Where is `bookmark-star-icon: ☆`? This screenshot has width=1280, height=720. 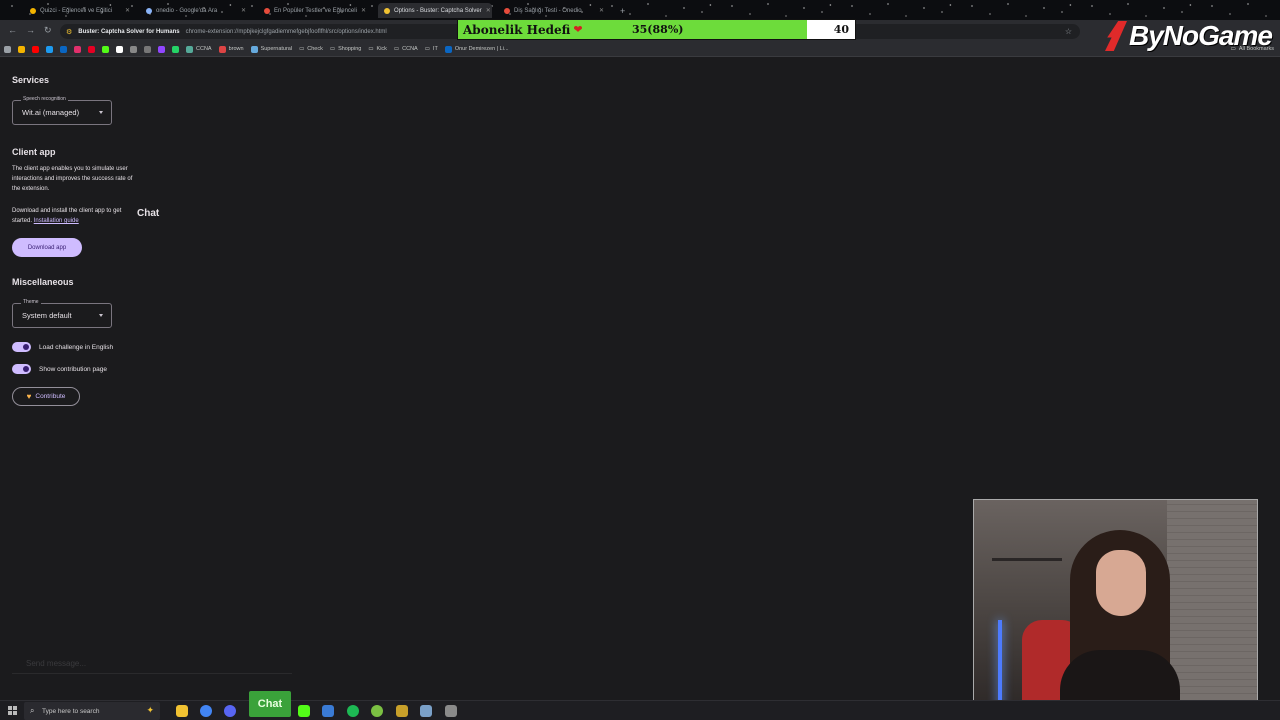
bookmark-star-icon: ☆ is located at coordinates (1068, 31).